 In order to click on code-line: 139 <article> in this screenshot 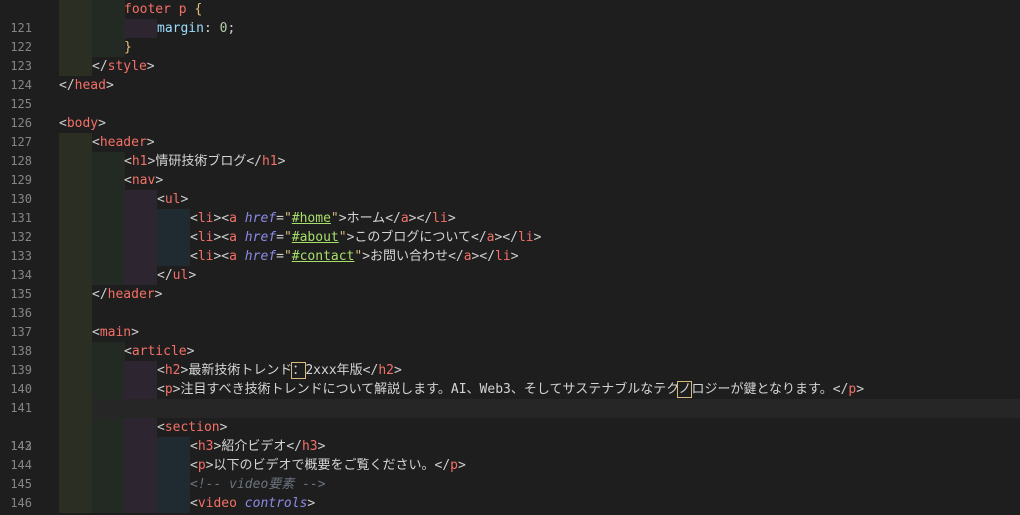, I will do `click(510, 359)`.